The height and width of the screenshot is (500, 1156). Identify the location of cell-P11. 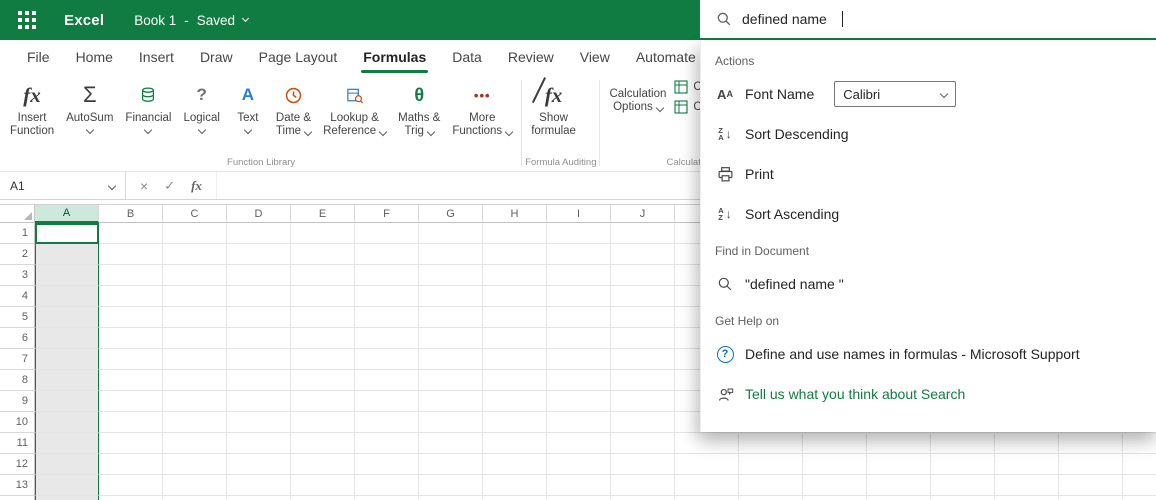
(1027, 443).